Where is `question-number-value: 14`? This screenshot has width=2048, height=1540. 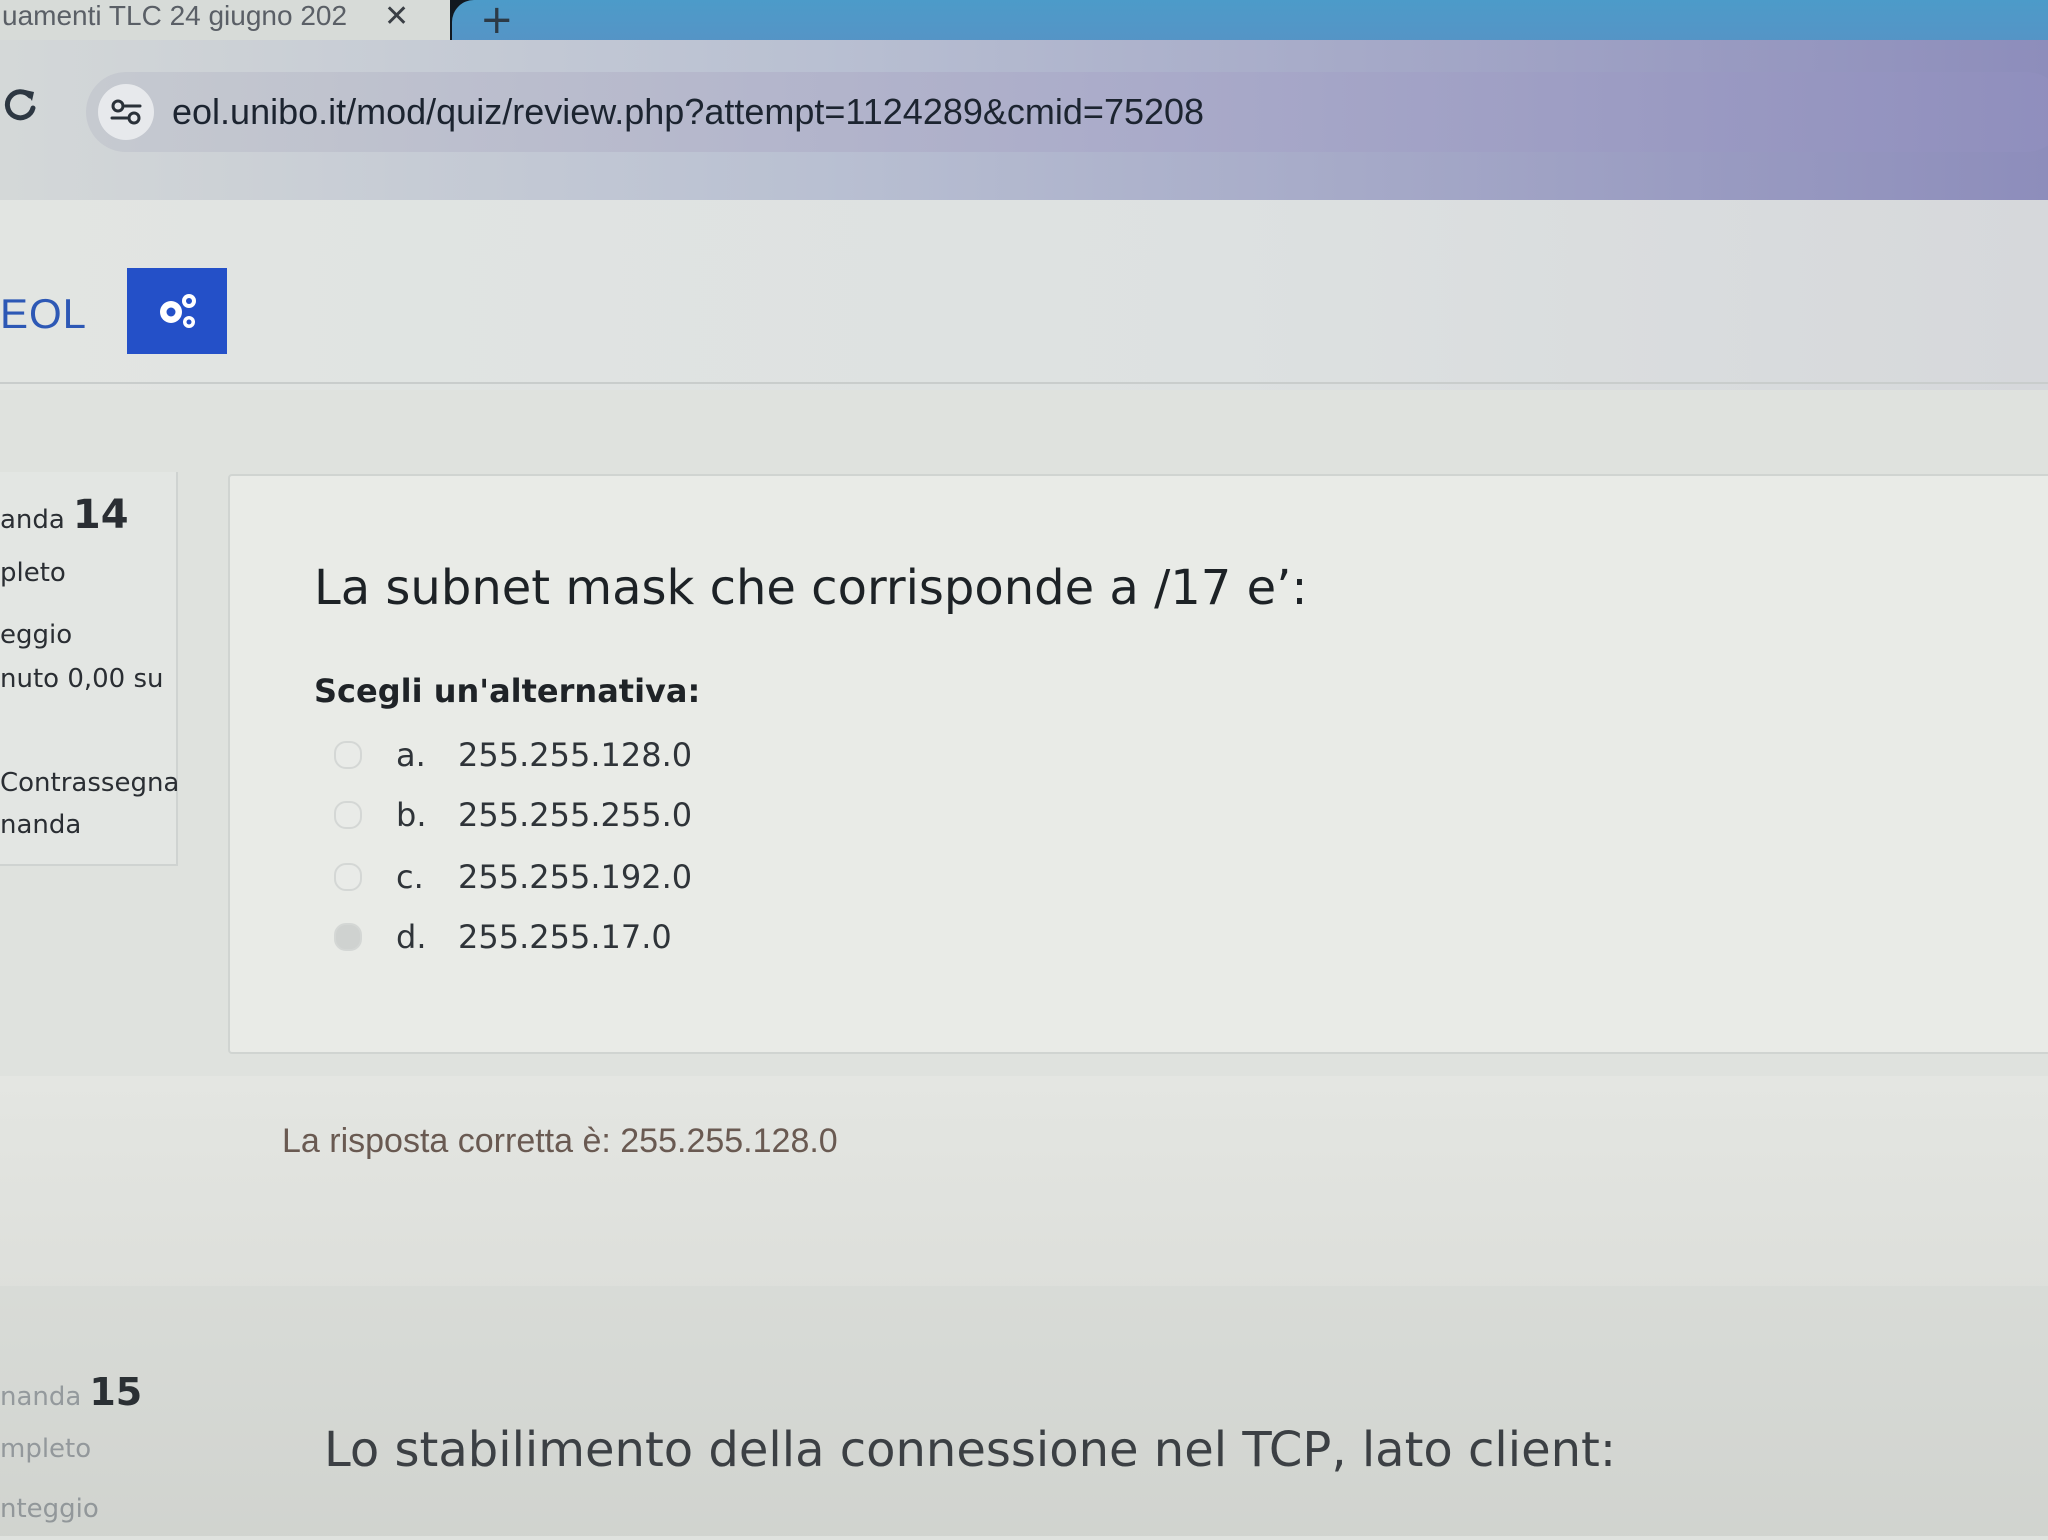
question-number-value: 14 is located at coordinates (100, 515).